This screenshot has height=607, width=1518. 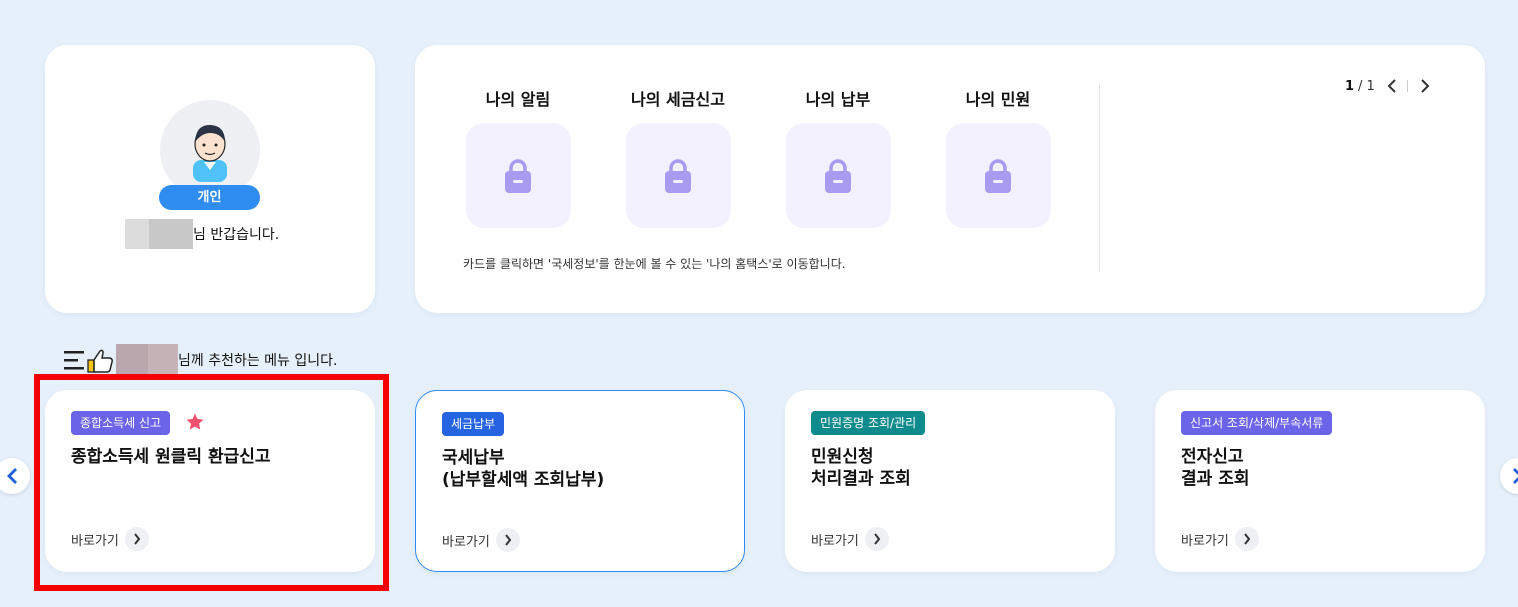 What do you see at coordinates (518, 99) in the screenshot?
I see `my-alerts-title: 나의 알림` at bounding box center [518, 99].